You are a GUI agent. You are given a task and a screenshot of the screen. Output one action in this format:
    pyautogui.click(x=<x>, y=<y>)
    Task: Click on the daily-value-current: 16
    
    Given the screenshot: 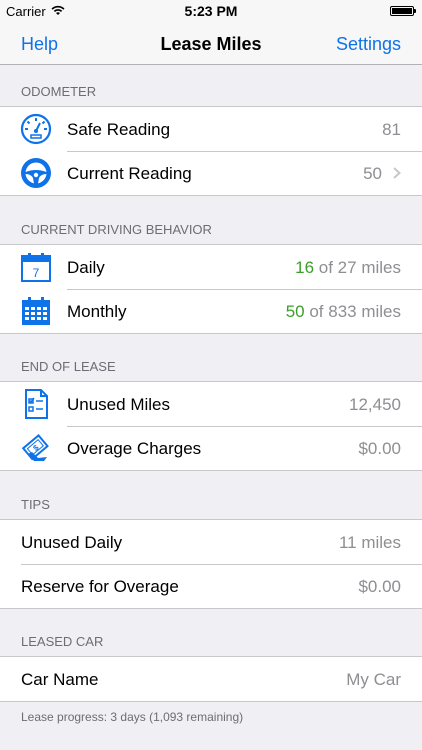 What is the action you would take?
    pyautogui.click(x=305, y=267)
    